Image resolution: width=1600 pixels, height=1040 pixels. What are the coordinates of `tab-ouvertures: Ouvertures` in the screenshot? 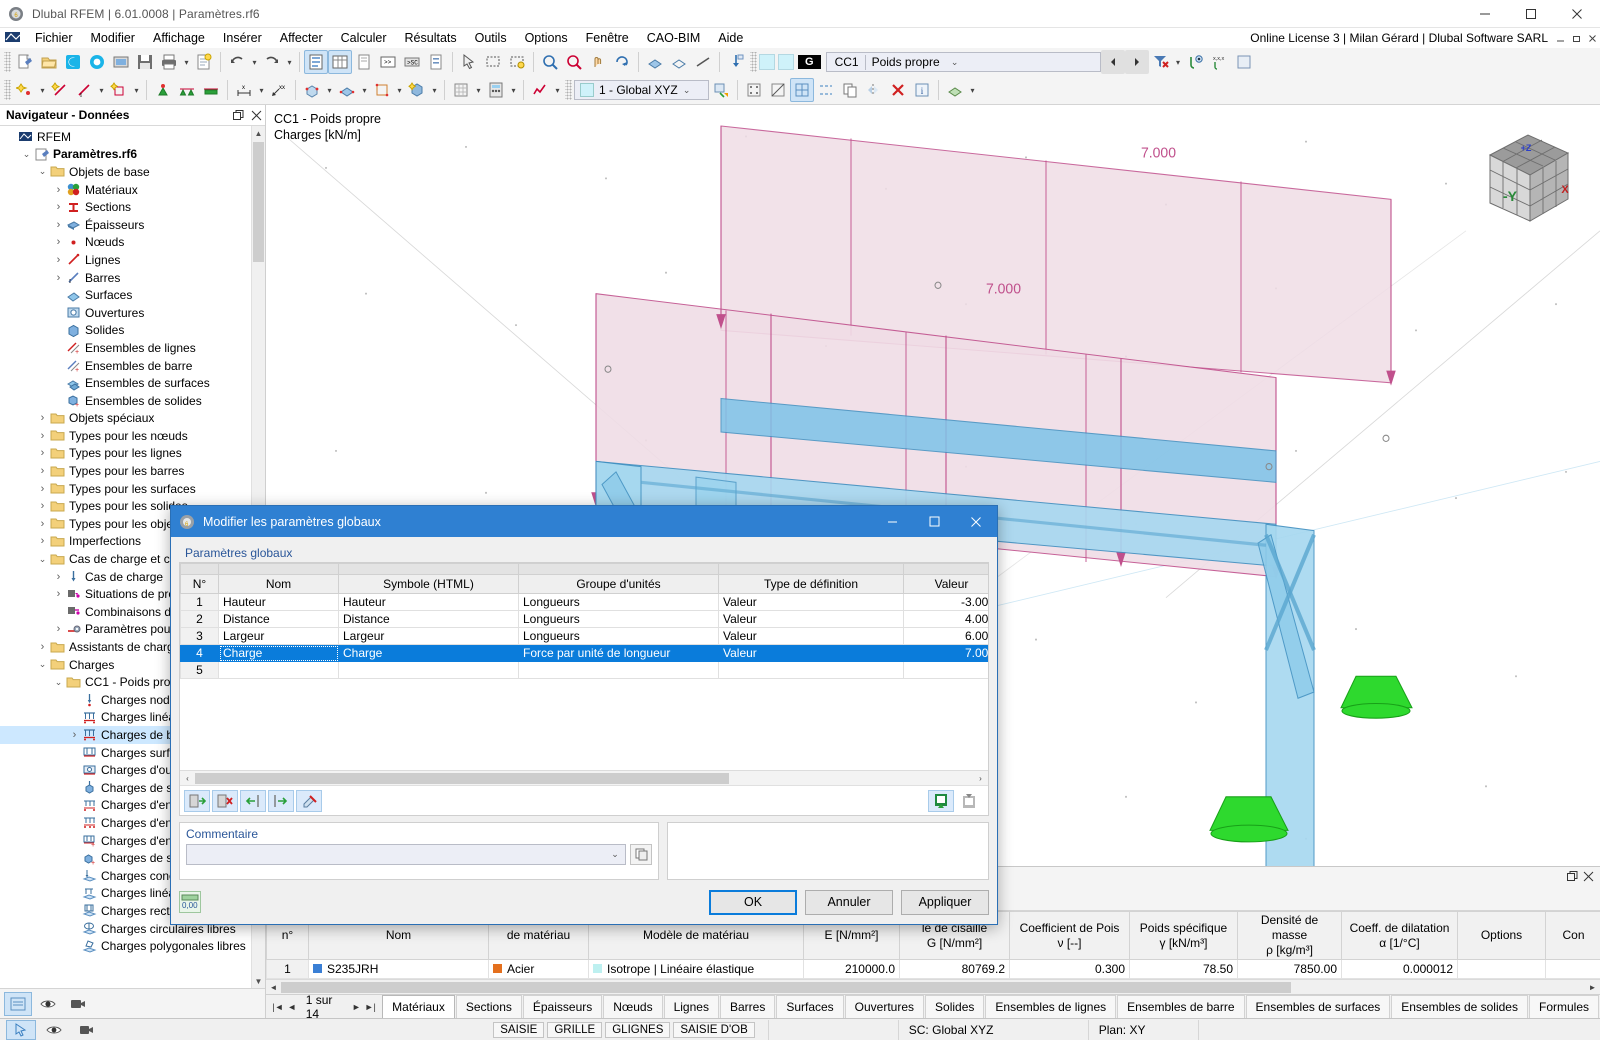 It's located at (884, 1006).